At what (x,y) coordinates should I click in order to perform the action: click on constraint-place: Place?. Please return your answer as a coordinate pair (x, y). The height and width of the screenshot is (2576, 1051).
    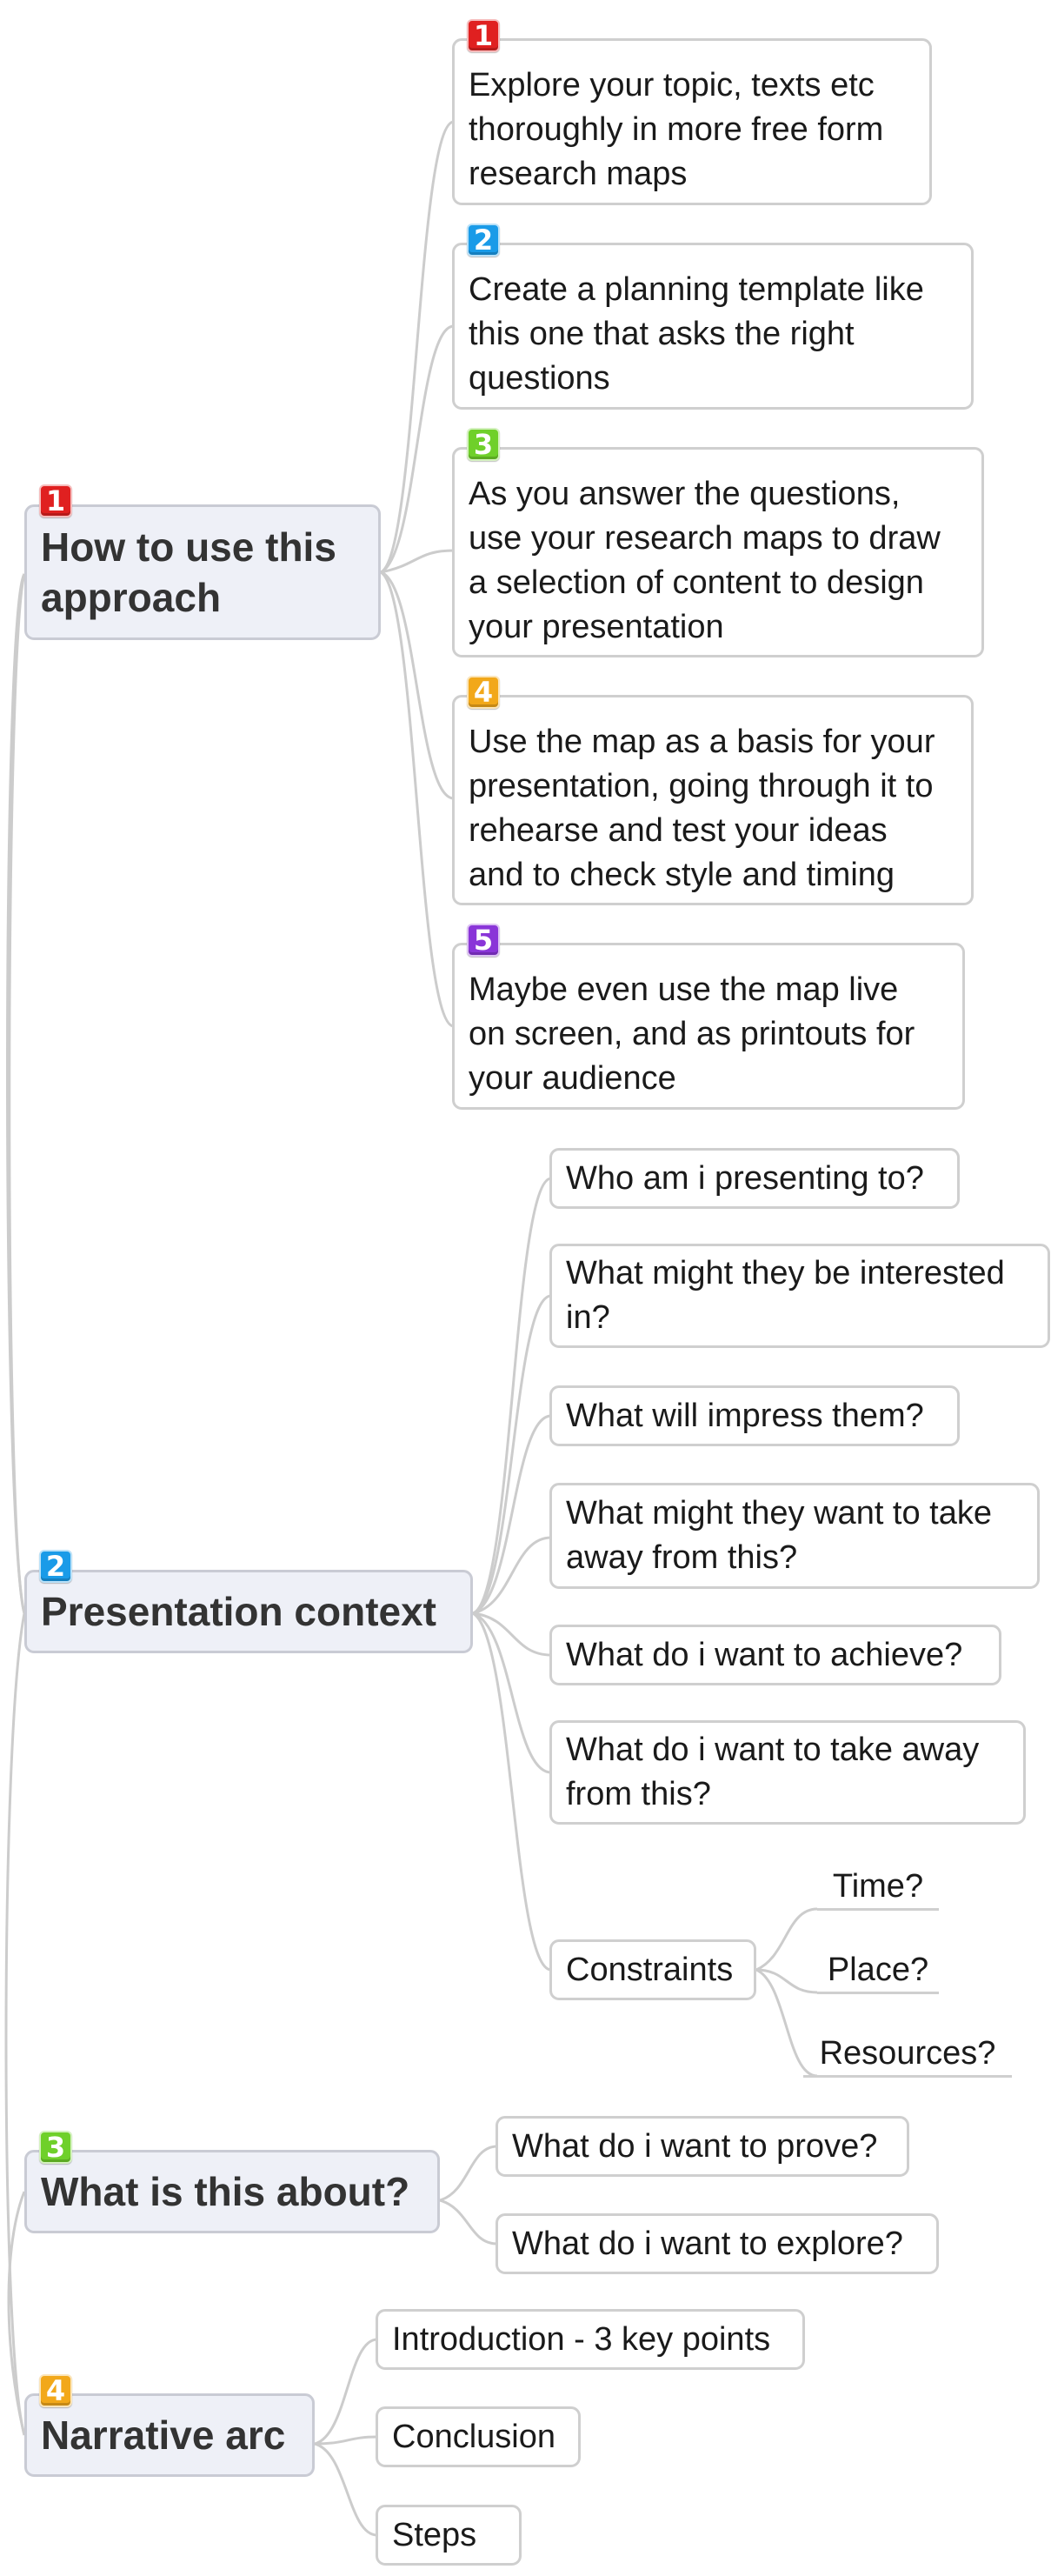
    Looking at the image, I should click on (878, 1971).